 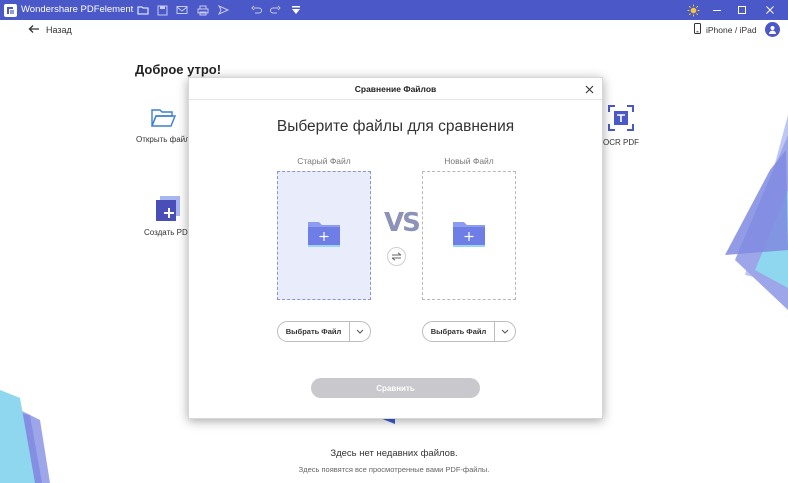 What do you see at coordinates (143, 10) in the screenshot?
I see `folder-icon` at bounding box center [143, 10].